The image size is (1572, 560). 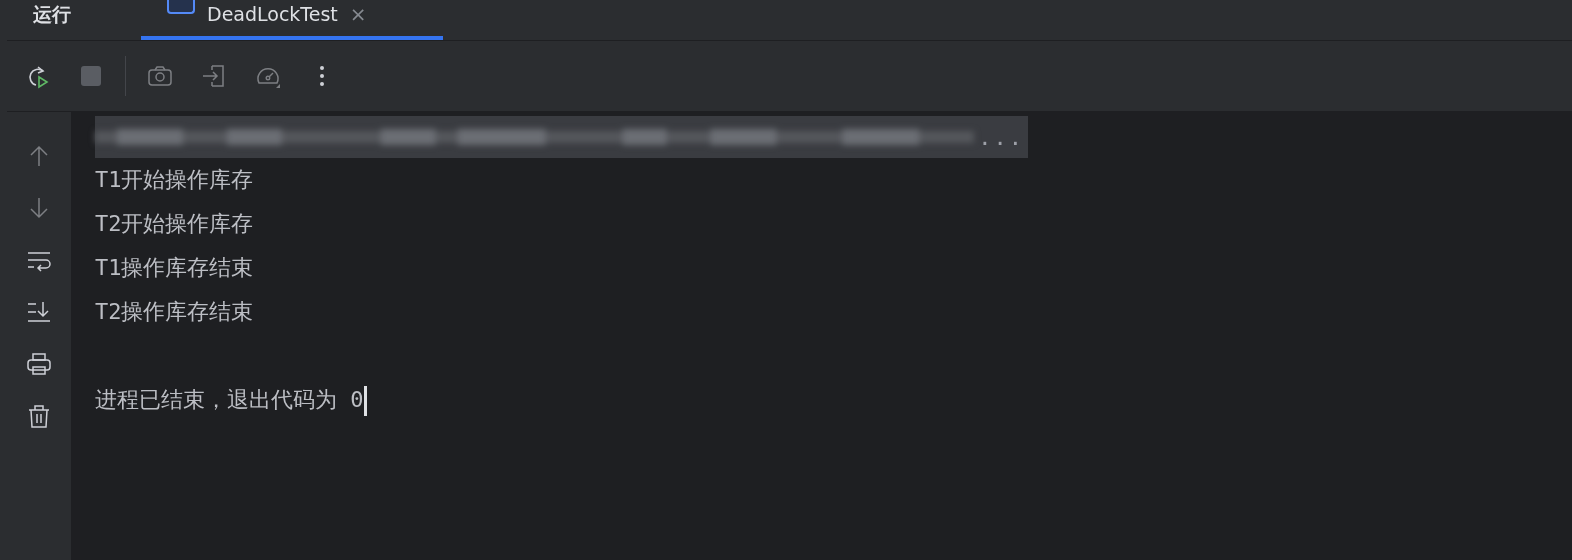 What do you see at coordinates (91, 76) in the screenshot?
I see `stop-icon` at bounding box center [91, 76].